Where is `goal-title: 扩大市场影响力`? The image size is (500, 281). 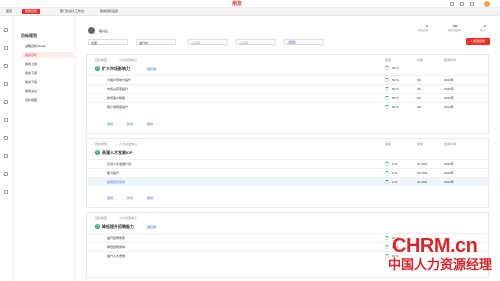 goal-title: 扩大市场影响力 is located at coordinates (116, 69).